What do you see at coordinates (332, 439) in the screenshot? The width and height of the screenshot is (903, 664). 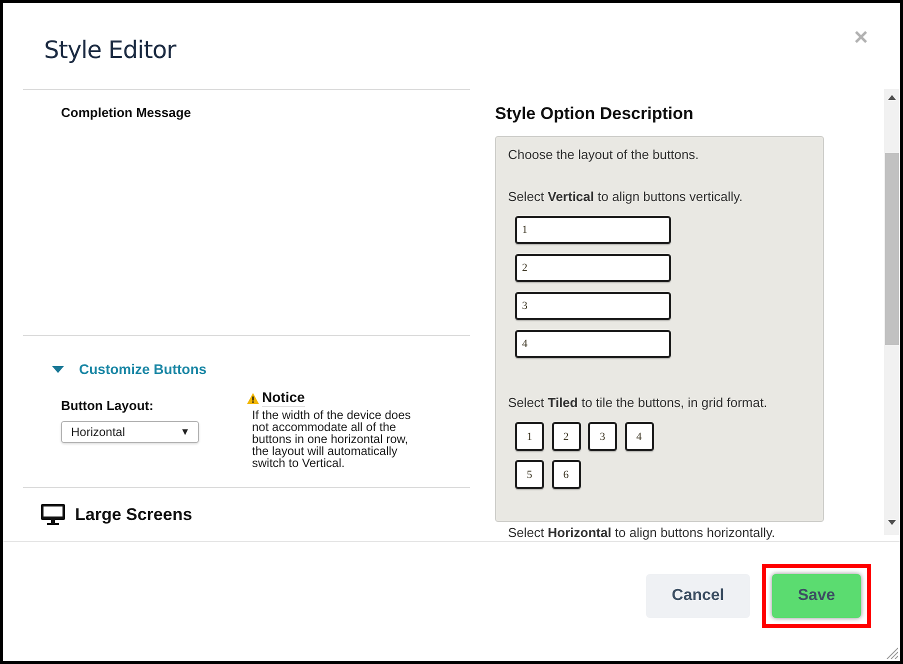 I see `notice-text: If the width of the device does not accommodate all of the buttons in one horizontal row, the layout will automatically switch to Vertical.` at bounding box center [332, 439].